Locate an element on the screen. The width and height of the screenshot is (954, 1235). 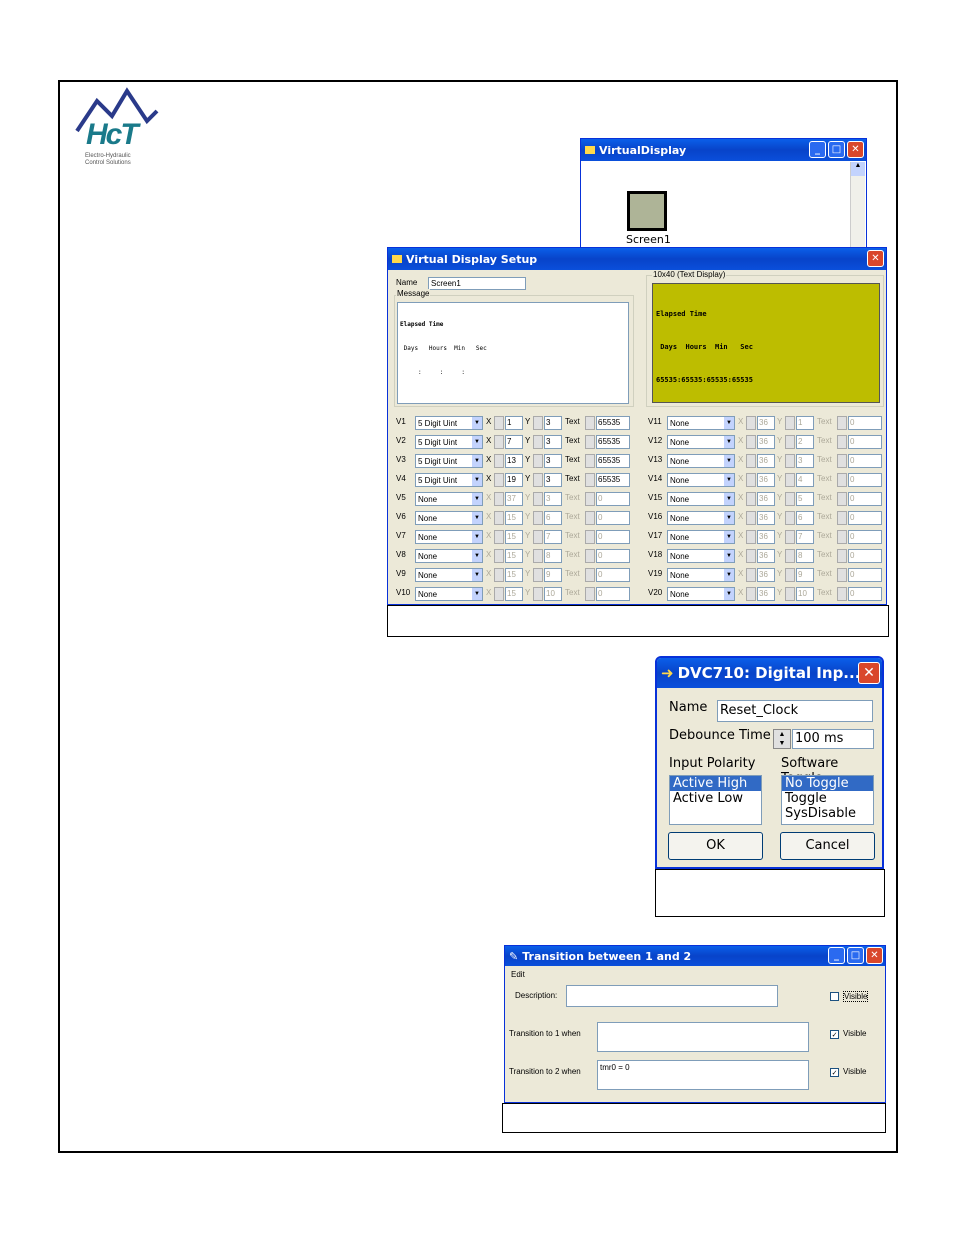
name-field: Reset_Clock is located at coordinates (795, 711).